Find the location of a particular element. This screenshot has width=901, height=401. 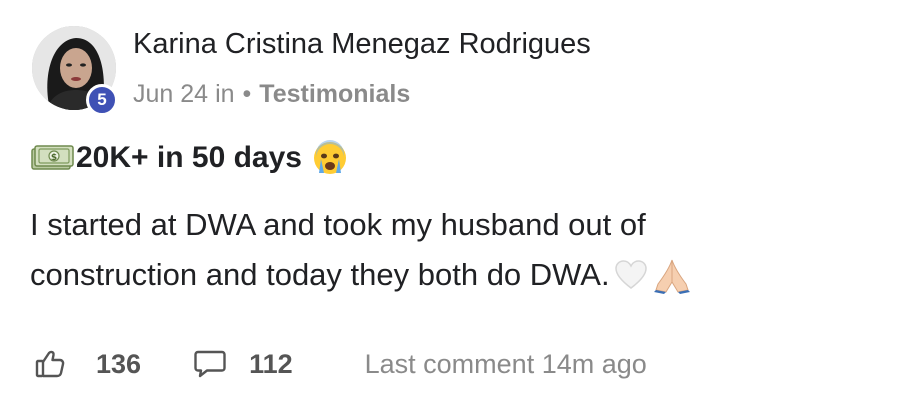

white-heart-icon is located at coordinates (631, 275).